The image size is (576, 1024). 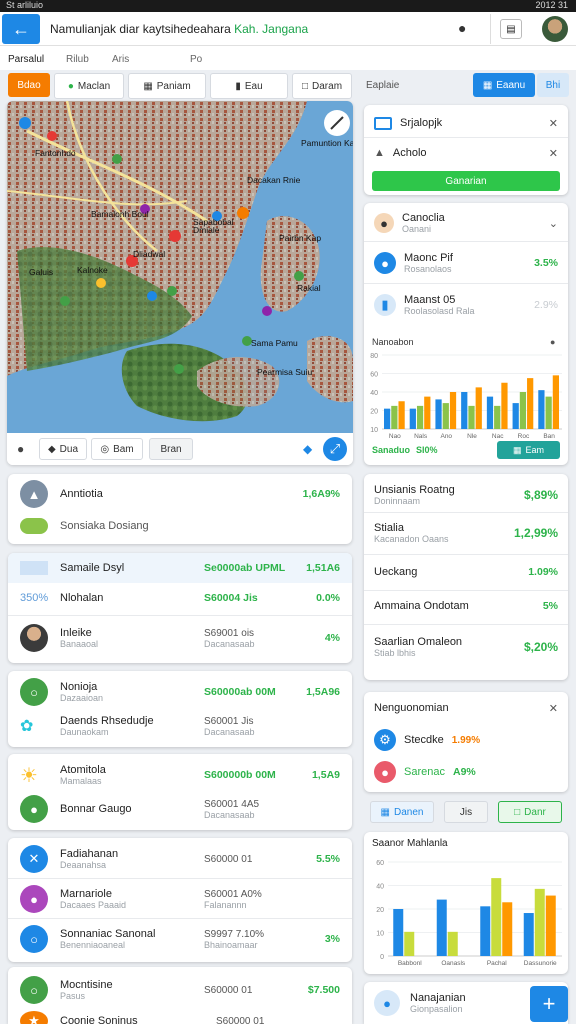 I want to click on primary-button: ▦ Eaanu, so click(x=504, y=85).